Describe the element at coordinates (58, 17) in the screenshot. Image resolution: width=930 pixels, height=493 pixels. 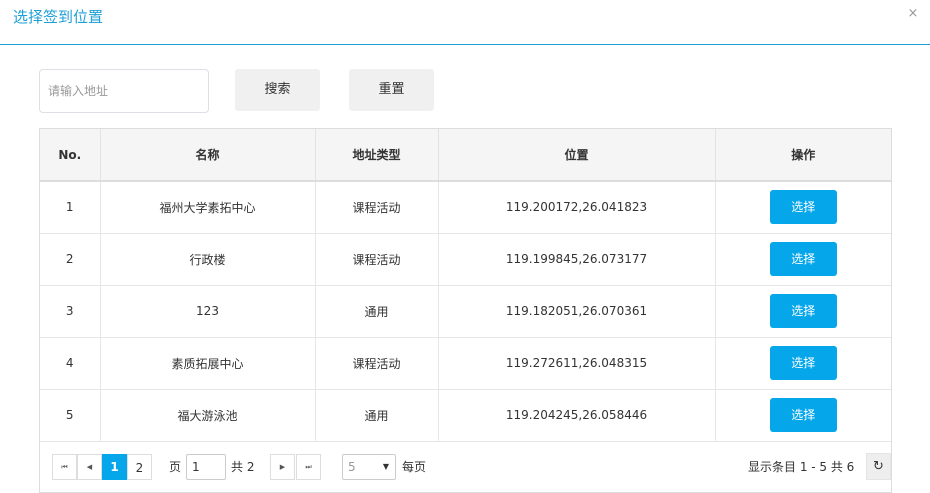
I see `dialog-title: 选择签到位置` at that location.